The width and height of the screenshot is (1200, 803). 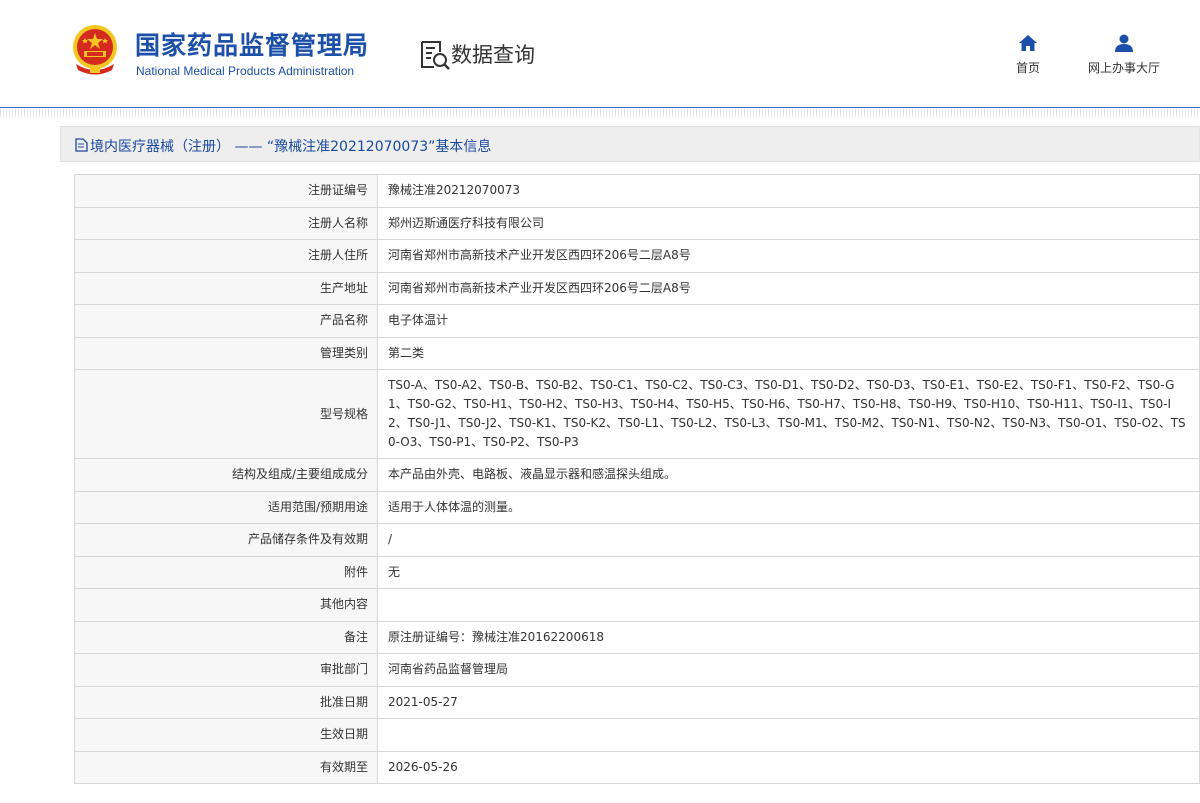 What do you see at coordinates (493, 55) in the screenshot?
I see `data-query-title: 数据查询` at bounding box center [493, 55].